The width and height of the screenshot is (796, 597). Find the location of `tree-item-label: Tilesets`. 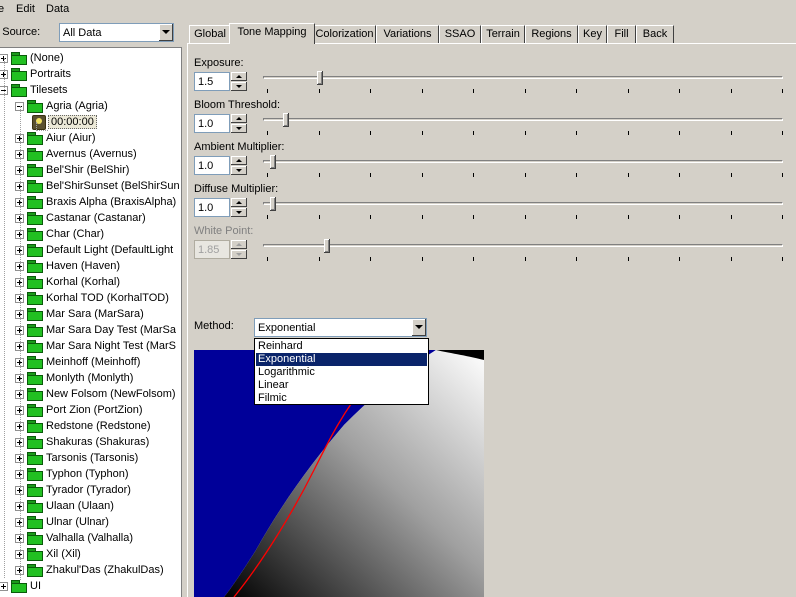

tree-item-label: Tilesets is located at coordinates (49, 90).